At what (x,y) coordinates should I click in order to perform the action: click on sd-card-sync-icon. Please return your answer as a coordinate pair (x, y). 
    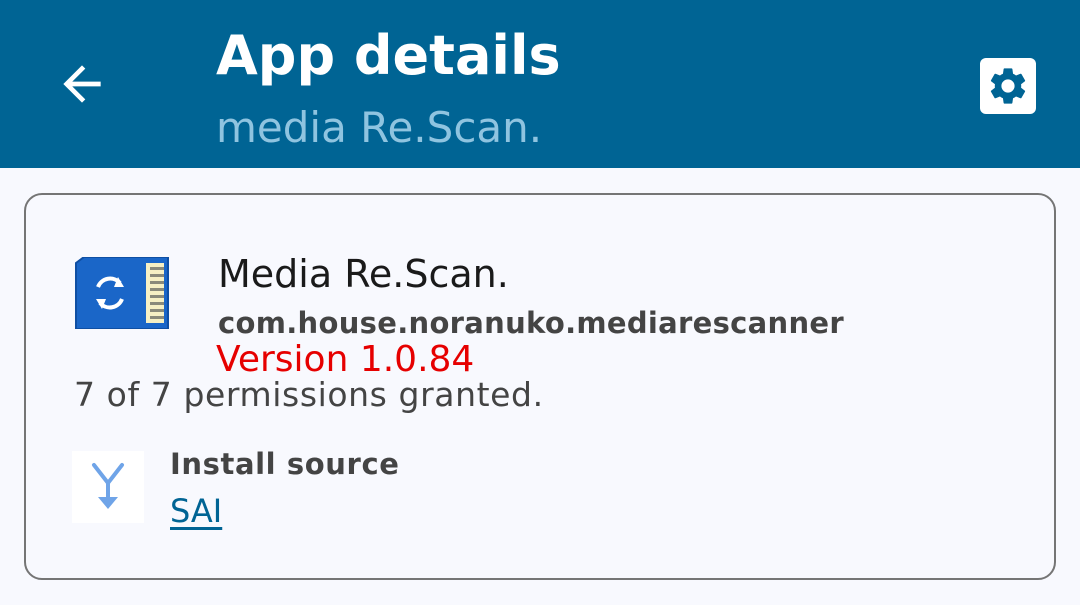
    Looking at the image, I should click on (122, 293).